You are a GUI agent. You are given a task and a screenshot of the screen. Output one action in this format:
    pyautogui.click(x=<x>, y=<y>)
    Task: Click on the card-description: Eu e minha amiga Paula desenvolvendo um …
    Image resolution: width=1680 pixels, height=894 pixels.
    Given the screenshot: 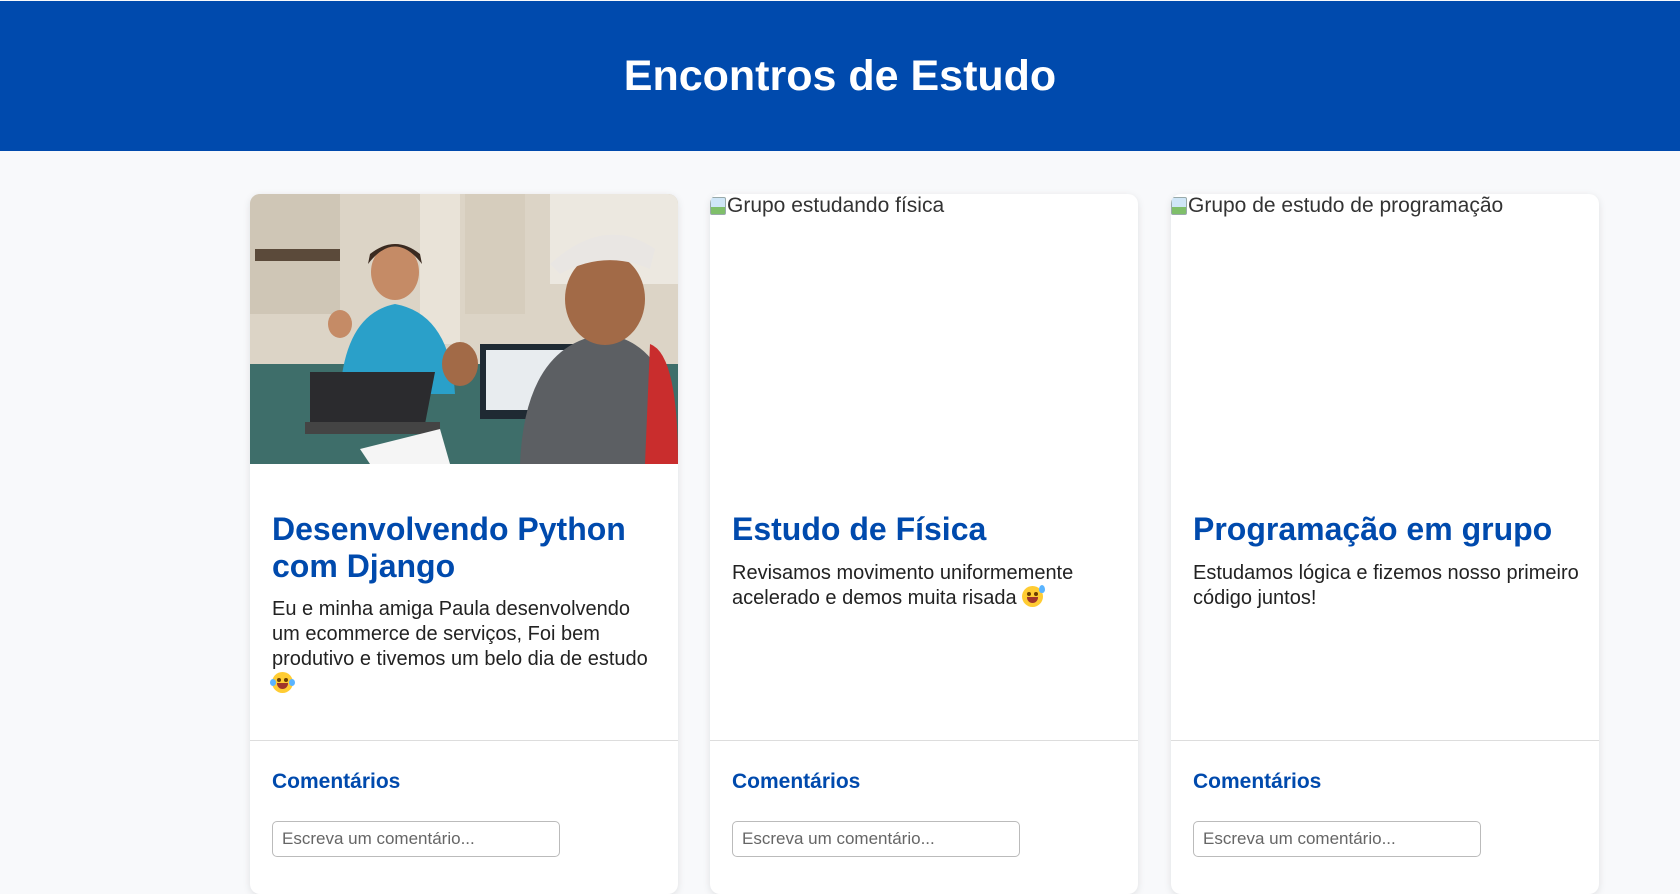 What is the action you would take?
    pyautogui.click(x=466, y=647)
    